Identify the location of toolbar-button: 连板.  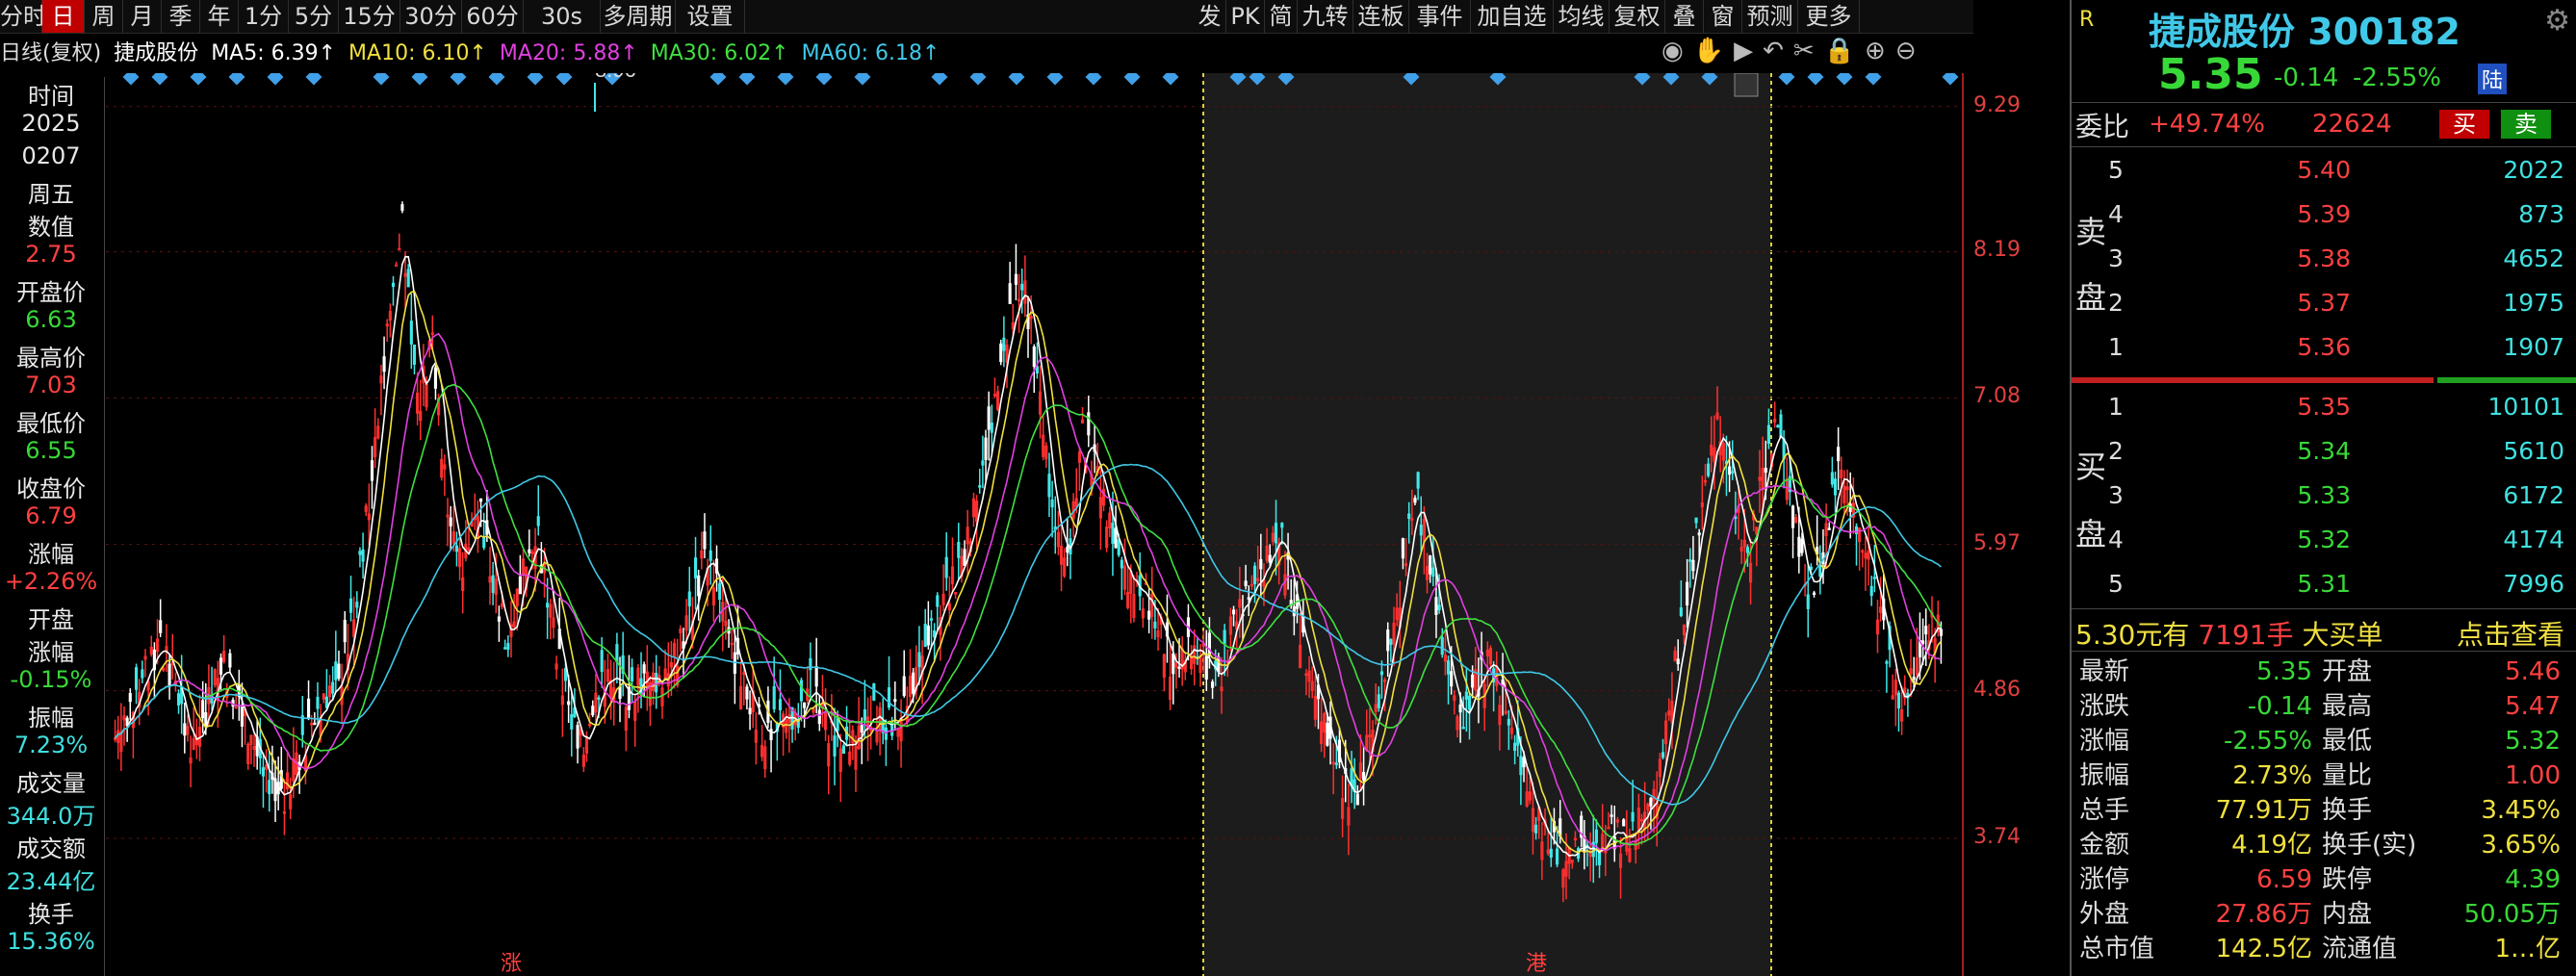
(1381, 16).